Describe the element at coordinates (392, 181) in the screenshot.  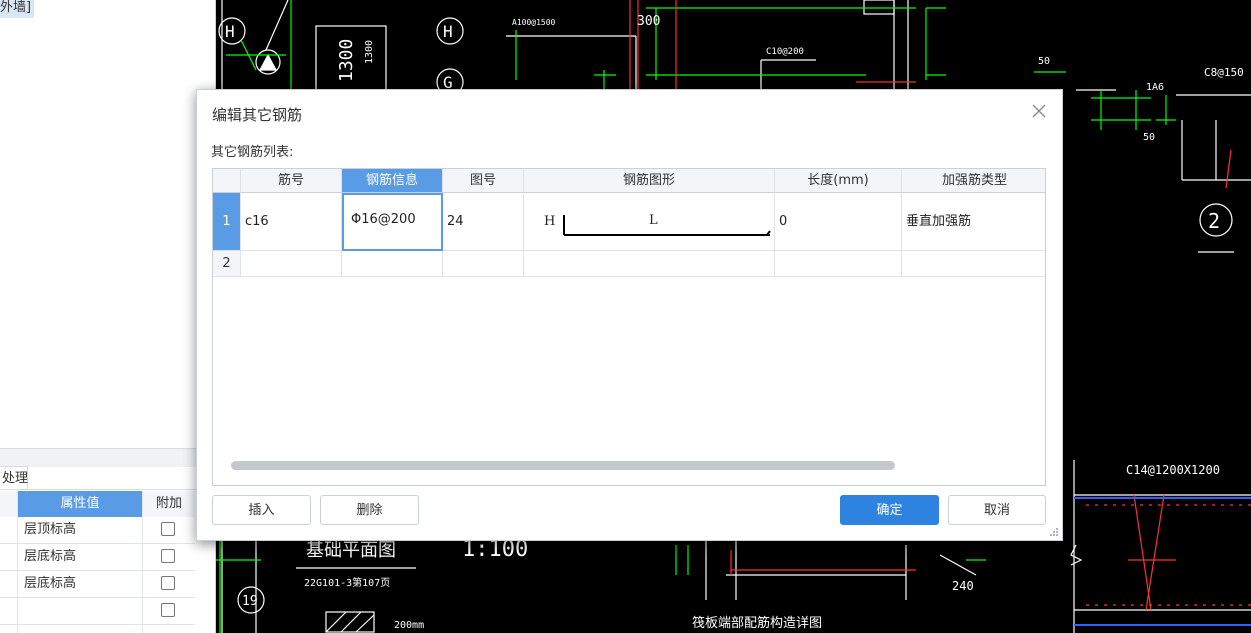
I see `header-bar-info: 钢筋信息` at that location.